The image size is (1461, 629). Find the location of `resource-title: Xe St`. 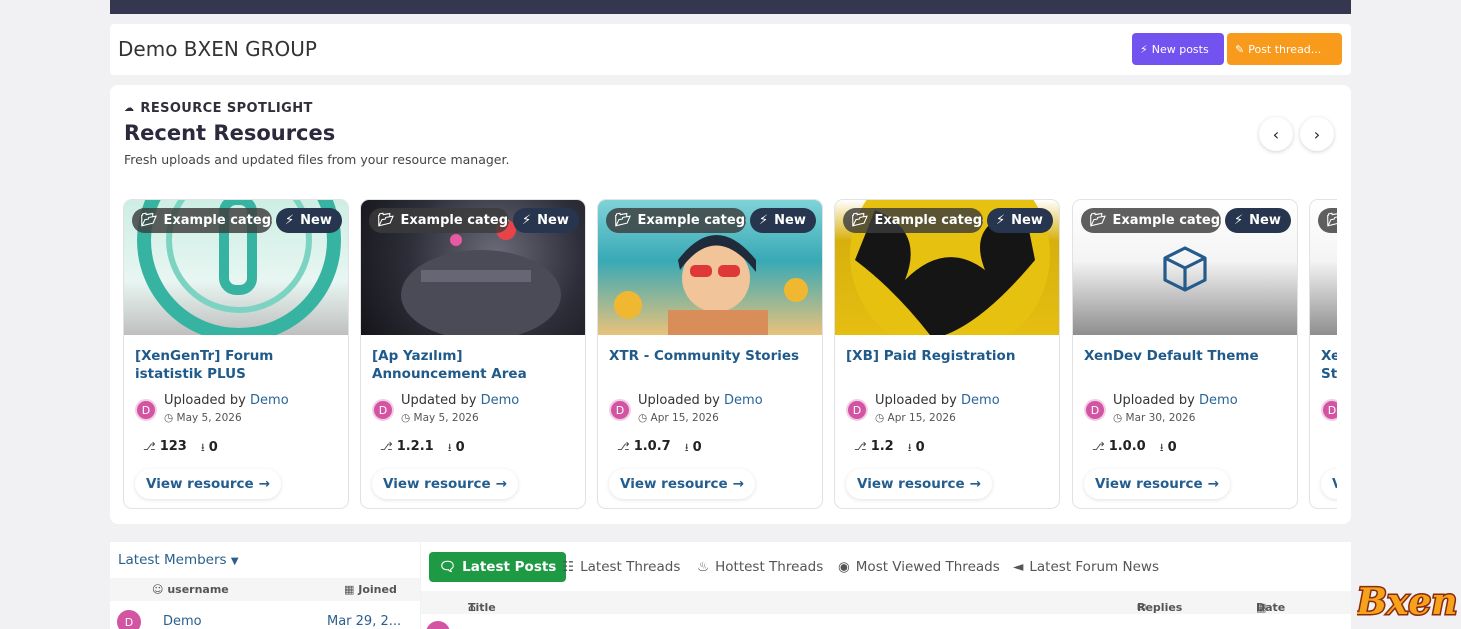

resource-title: Xe St is located at coordinates (1329, 365).